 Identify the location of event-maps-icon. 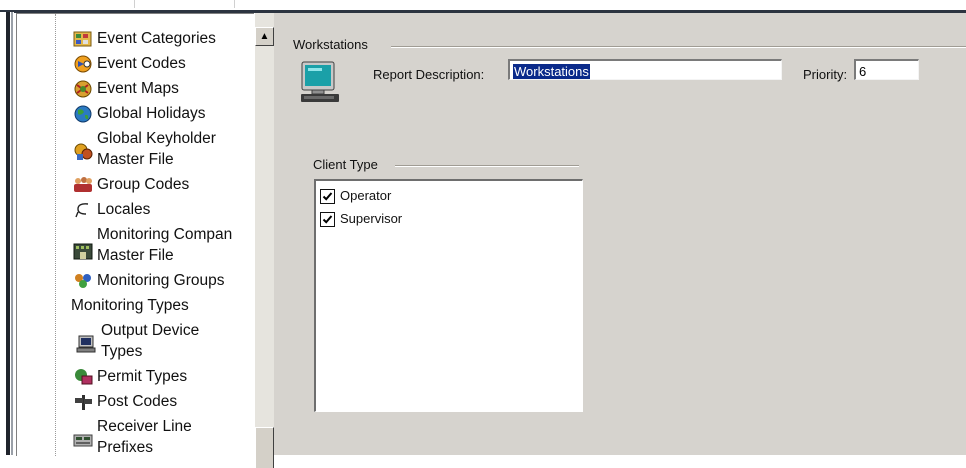
(83, 89).